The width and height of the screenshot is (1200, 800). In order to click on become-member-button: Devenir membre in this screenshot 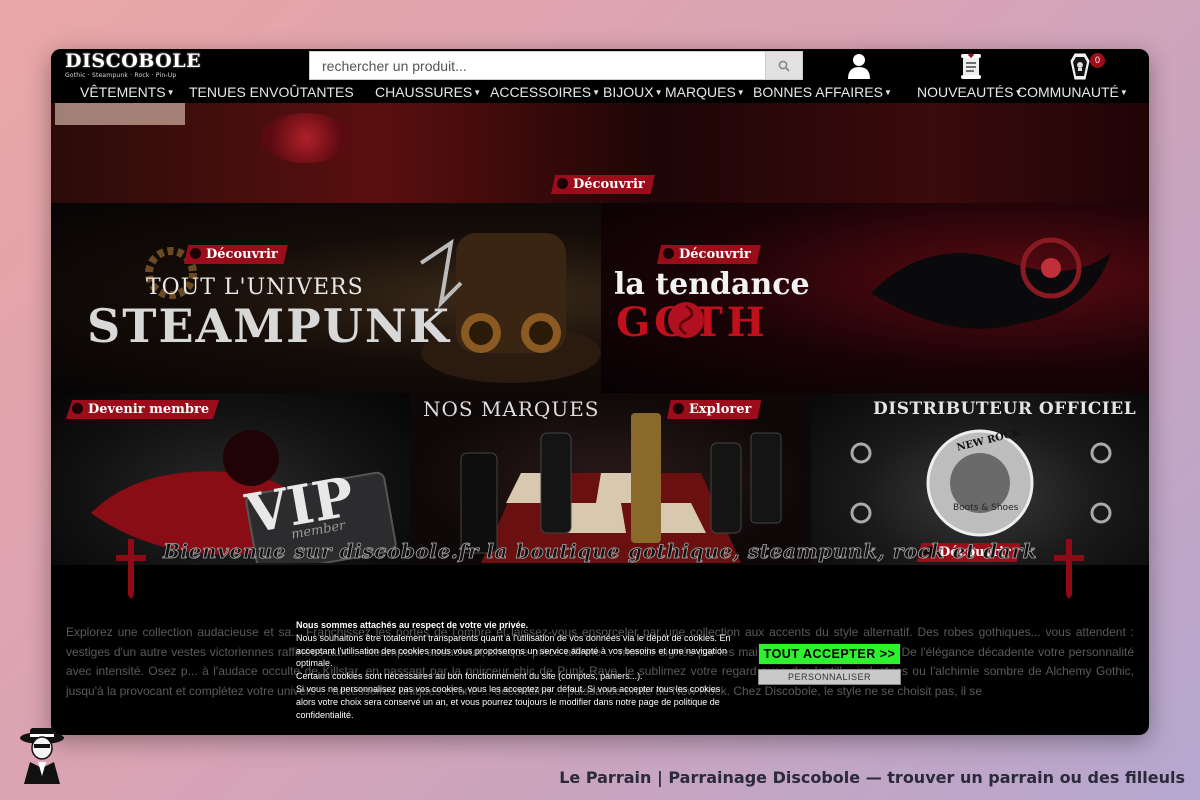, I will do `click(143, 409)`.